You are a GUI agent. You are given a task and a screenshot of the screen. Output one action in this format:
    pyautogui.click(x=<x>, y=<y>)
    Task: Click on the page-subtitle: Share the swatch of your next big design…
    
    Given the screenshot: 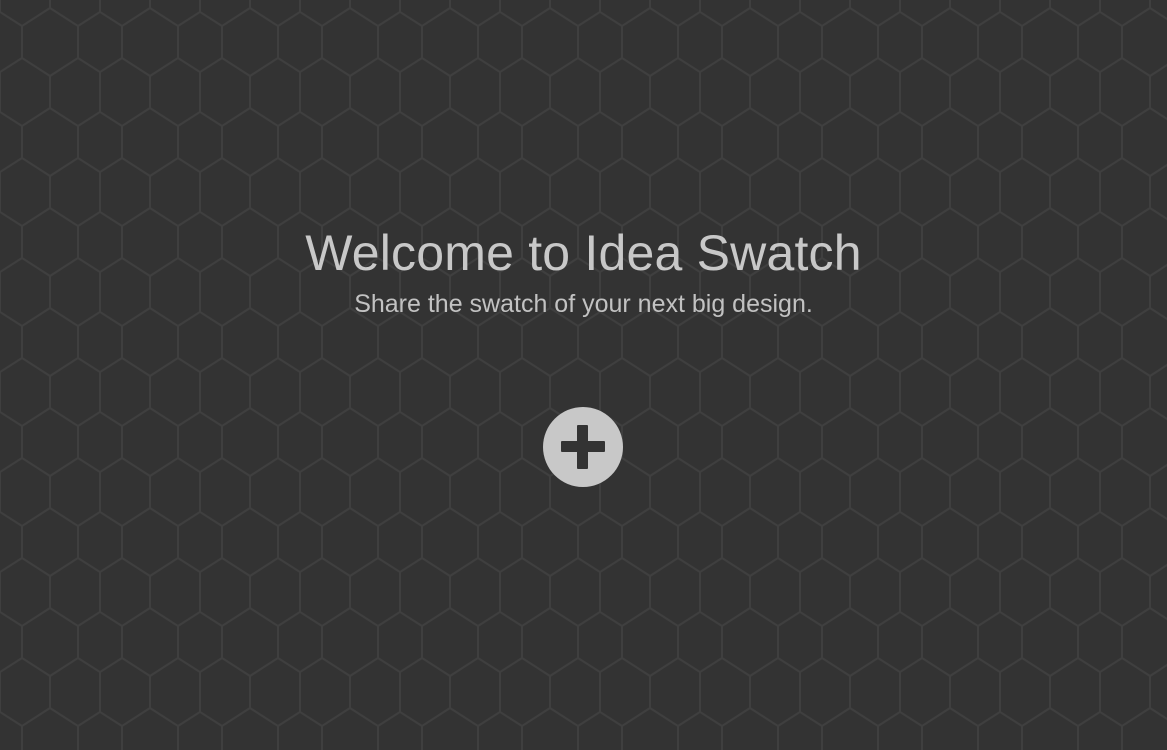 What is the action you would take?
    pyautogui.click(x=583, y=304)
    